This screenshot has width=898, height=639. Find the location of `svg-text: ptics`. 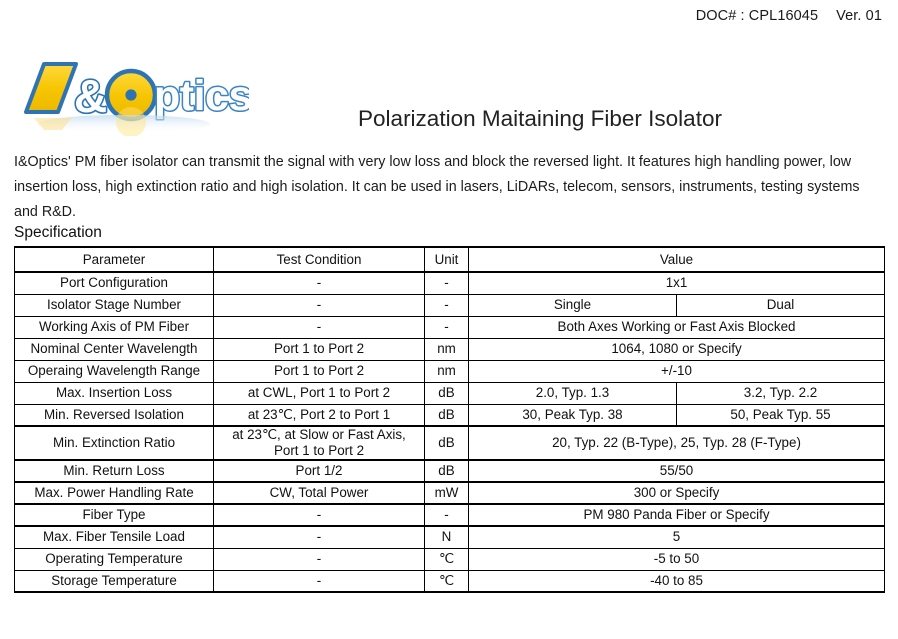

svg-text: ptics is located at coordinates (201, 96).